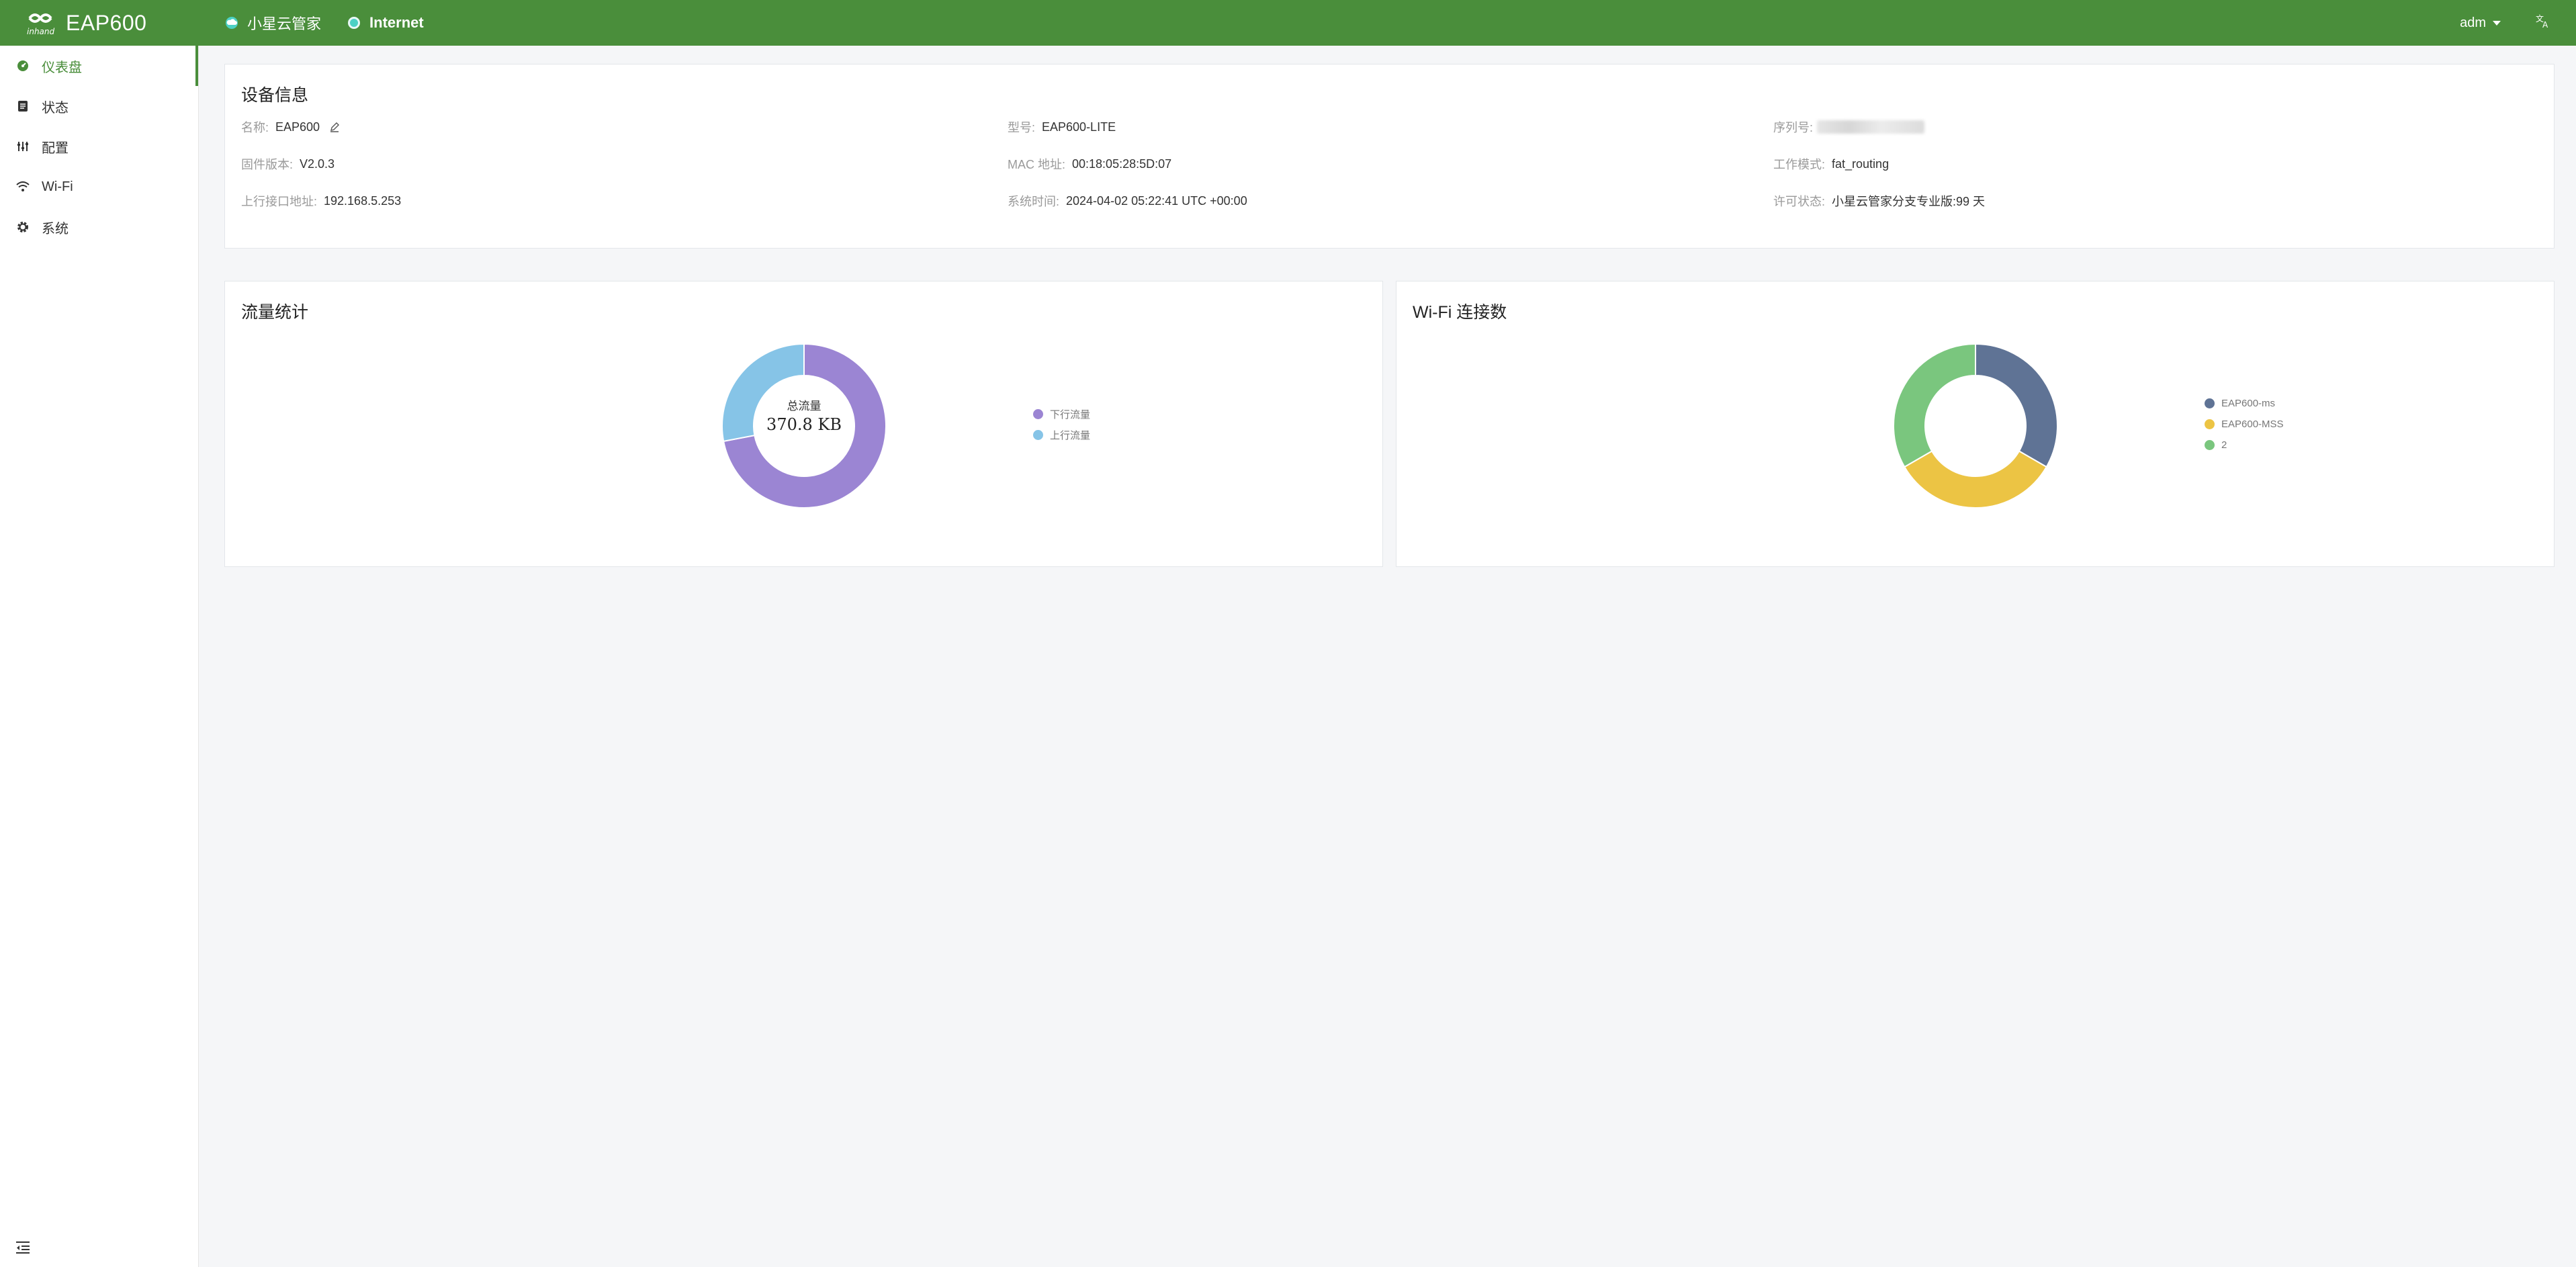  What do you see at coordinates (41, 32) in the screenshot?
I see `svg-text: inhand` at bounding box center [41, 32].